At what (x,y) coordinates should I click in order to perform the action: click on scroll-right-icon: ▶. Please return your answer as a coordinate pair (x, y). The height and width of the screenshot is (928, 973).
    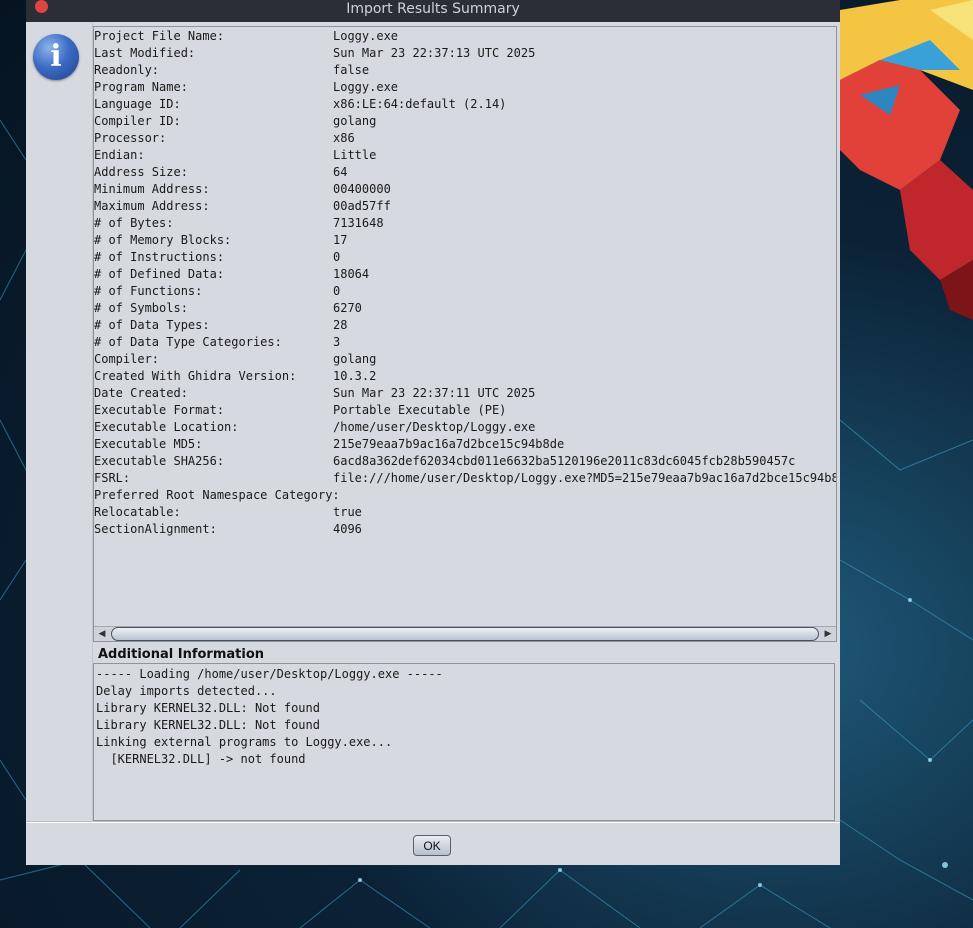
    Looking at the image, I should click on (828, 634).